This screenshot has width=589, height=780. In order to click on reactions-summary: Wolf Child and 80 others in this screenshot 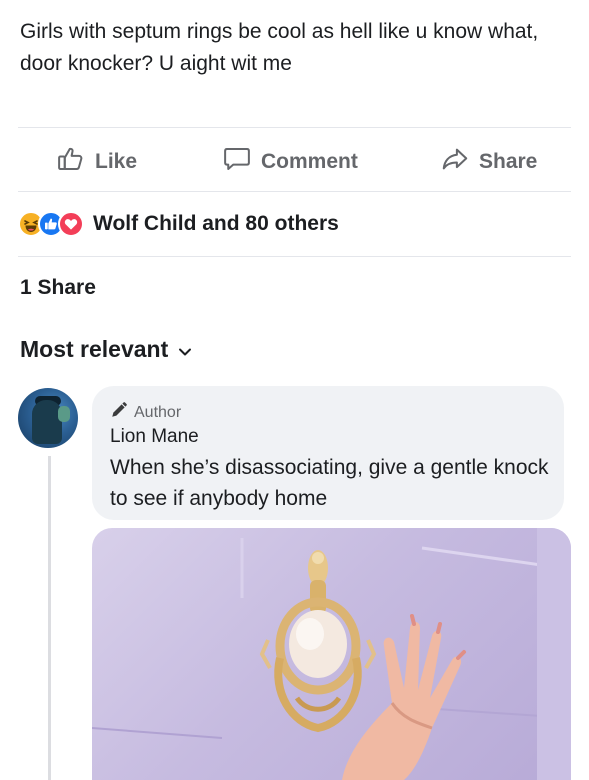, I will do `click(178, 224)`.